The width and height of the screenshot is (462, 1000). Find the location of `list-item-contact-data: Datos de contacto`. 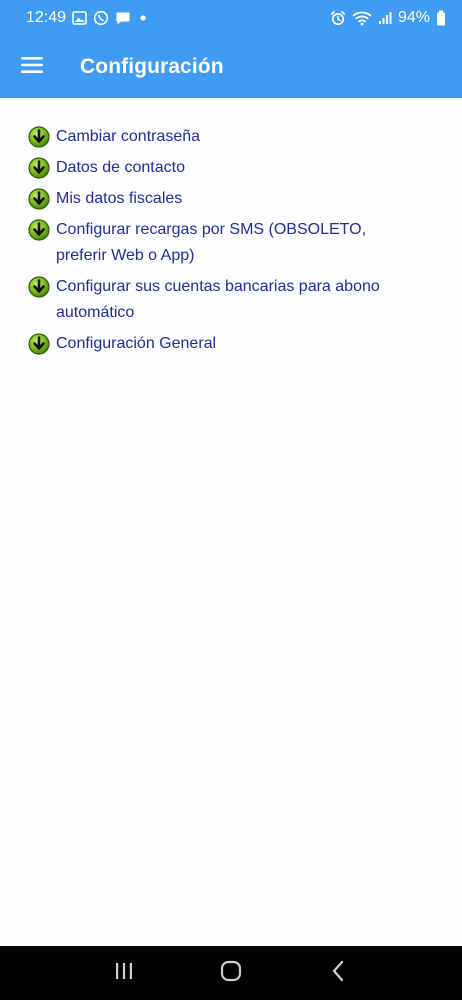

list-item-contact-data: Datos de contacto is located at coordinates (232, 168).